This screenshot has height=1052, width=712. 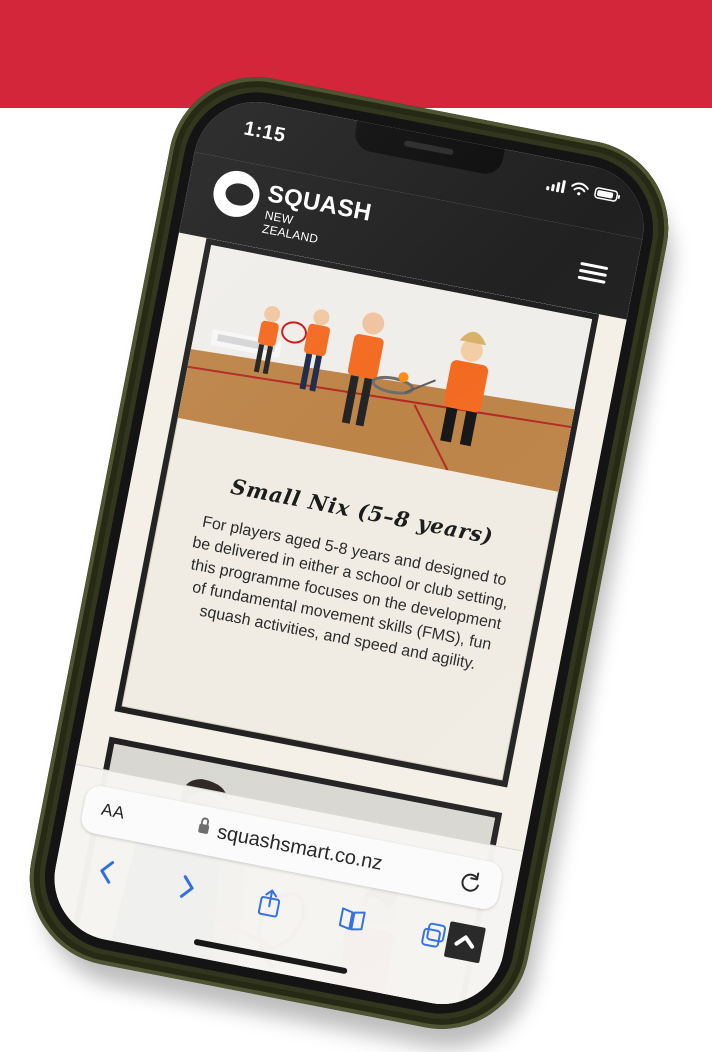 I want to click on bookmarks-button, so click(x=352, y=919).